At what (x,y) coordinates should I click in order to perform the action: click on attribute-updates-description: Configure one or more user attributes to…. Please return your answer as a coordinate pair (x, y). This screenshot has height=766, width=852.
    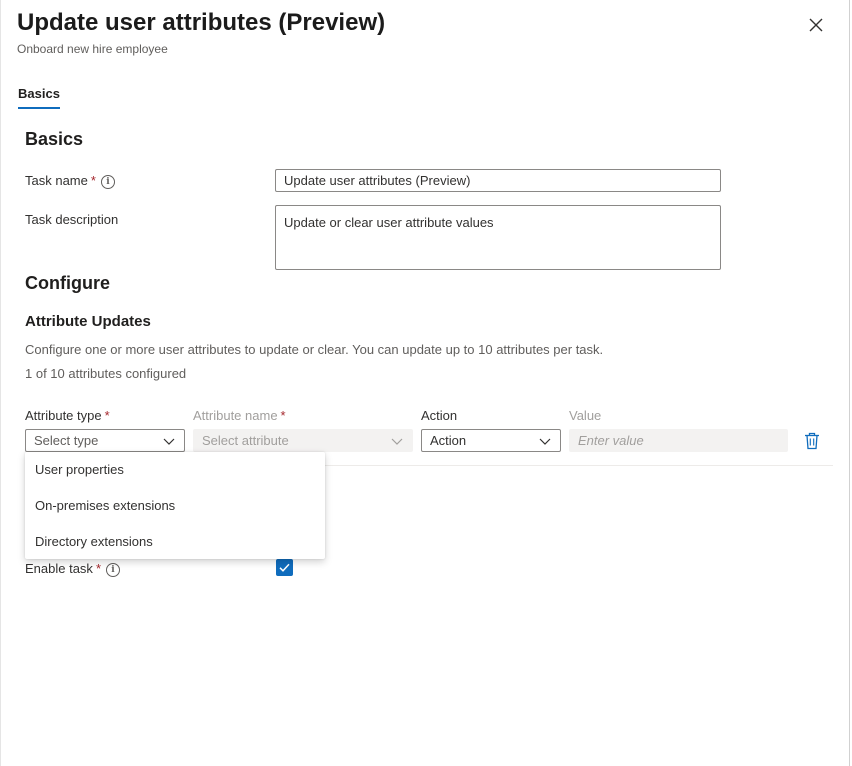
    Looking at the image, I should click on (314, 349).